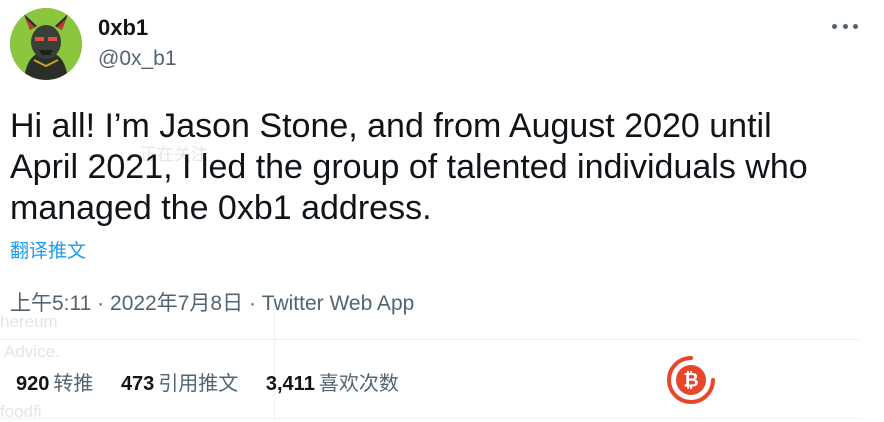 Image resolution: width=884 pixels, height=422 pixels. I want to click on likes-count: 3,411, so click(290, 384).